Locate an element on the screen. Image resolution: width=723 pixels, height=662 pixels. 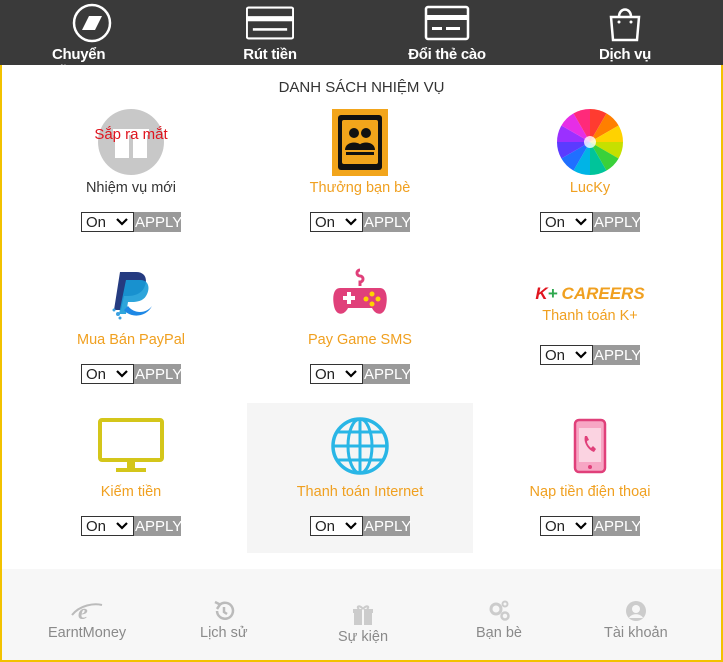
user-icon is located at coordinates (635, 611).